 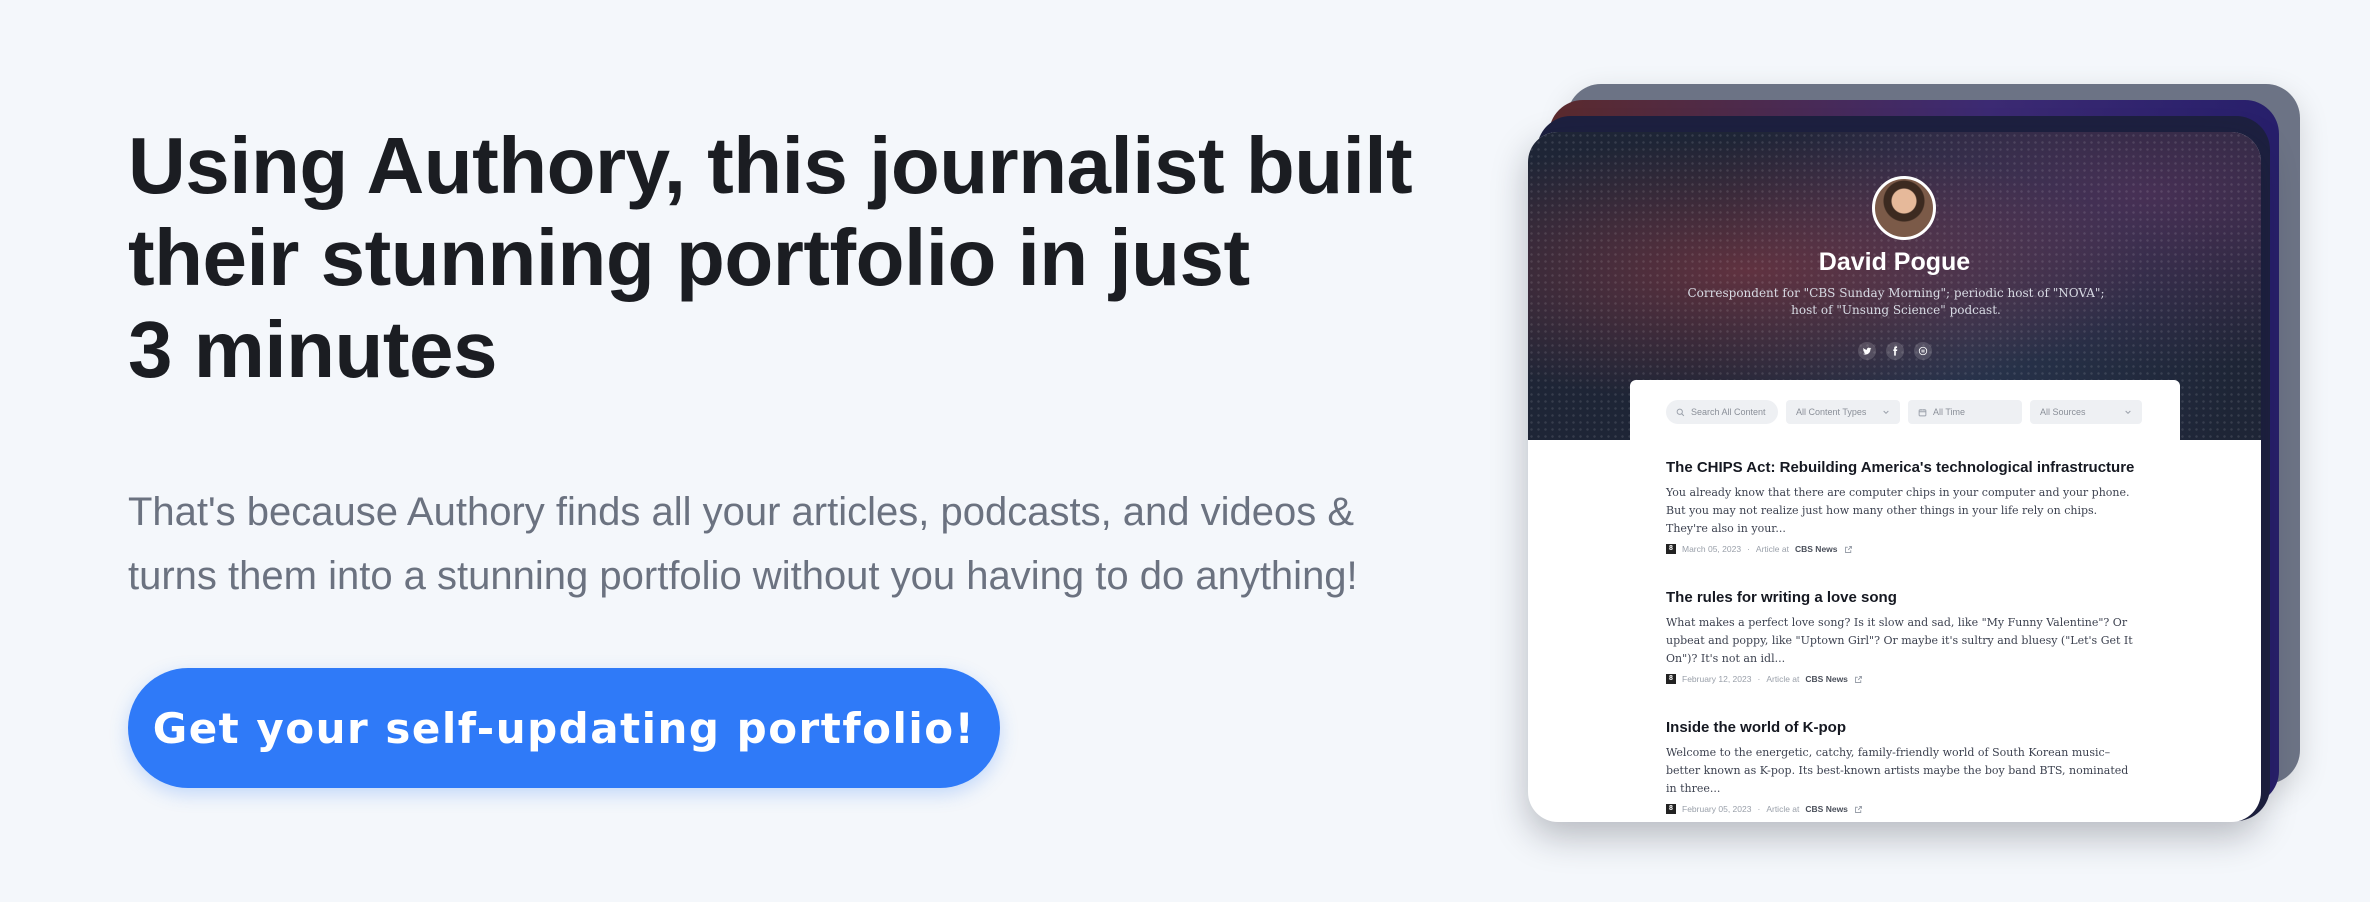 What do you see at coordinates (689, 257) in the screenshot?
I see `headline-line-2: their stunning portfolio in just` at bounding box center [689, 257].